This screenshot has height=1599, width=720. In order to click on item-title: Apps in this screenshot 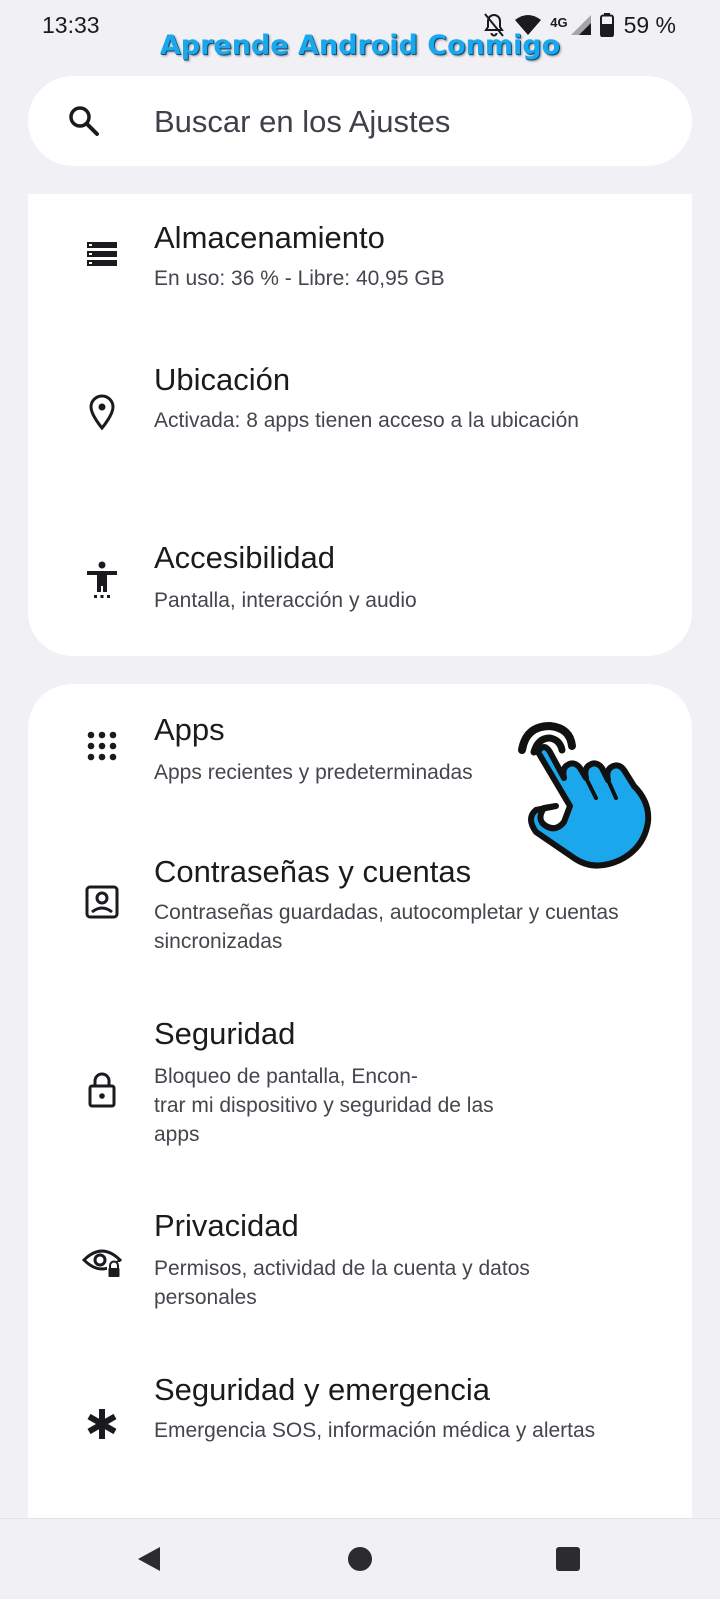, I will do `click(189, 729)`.